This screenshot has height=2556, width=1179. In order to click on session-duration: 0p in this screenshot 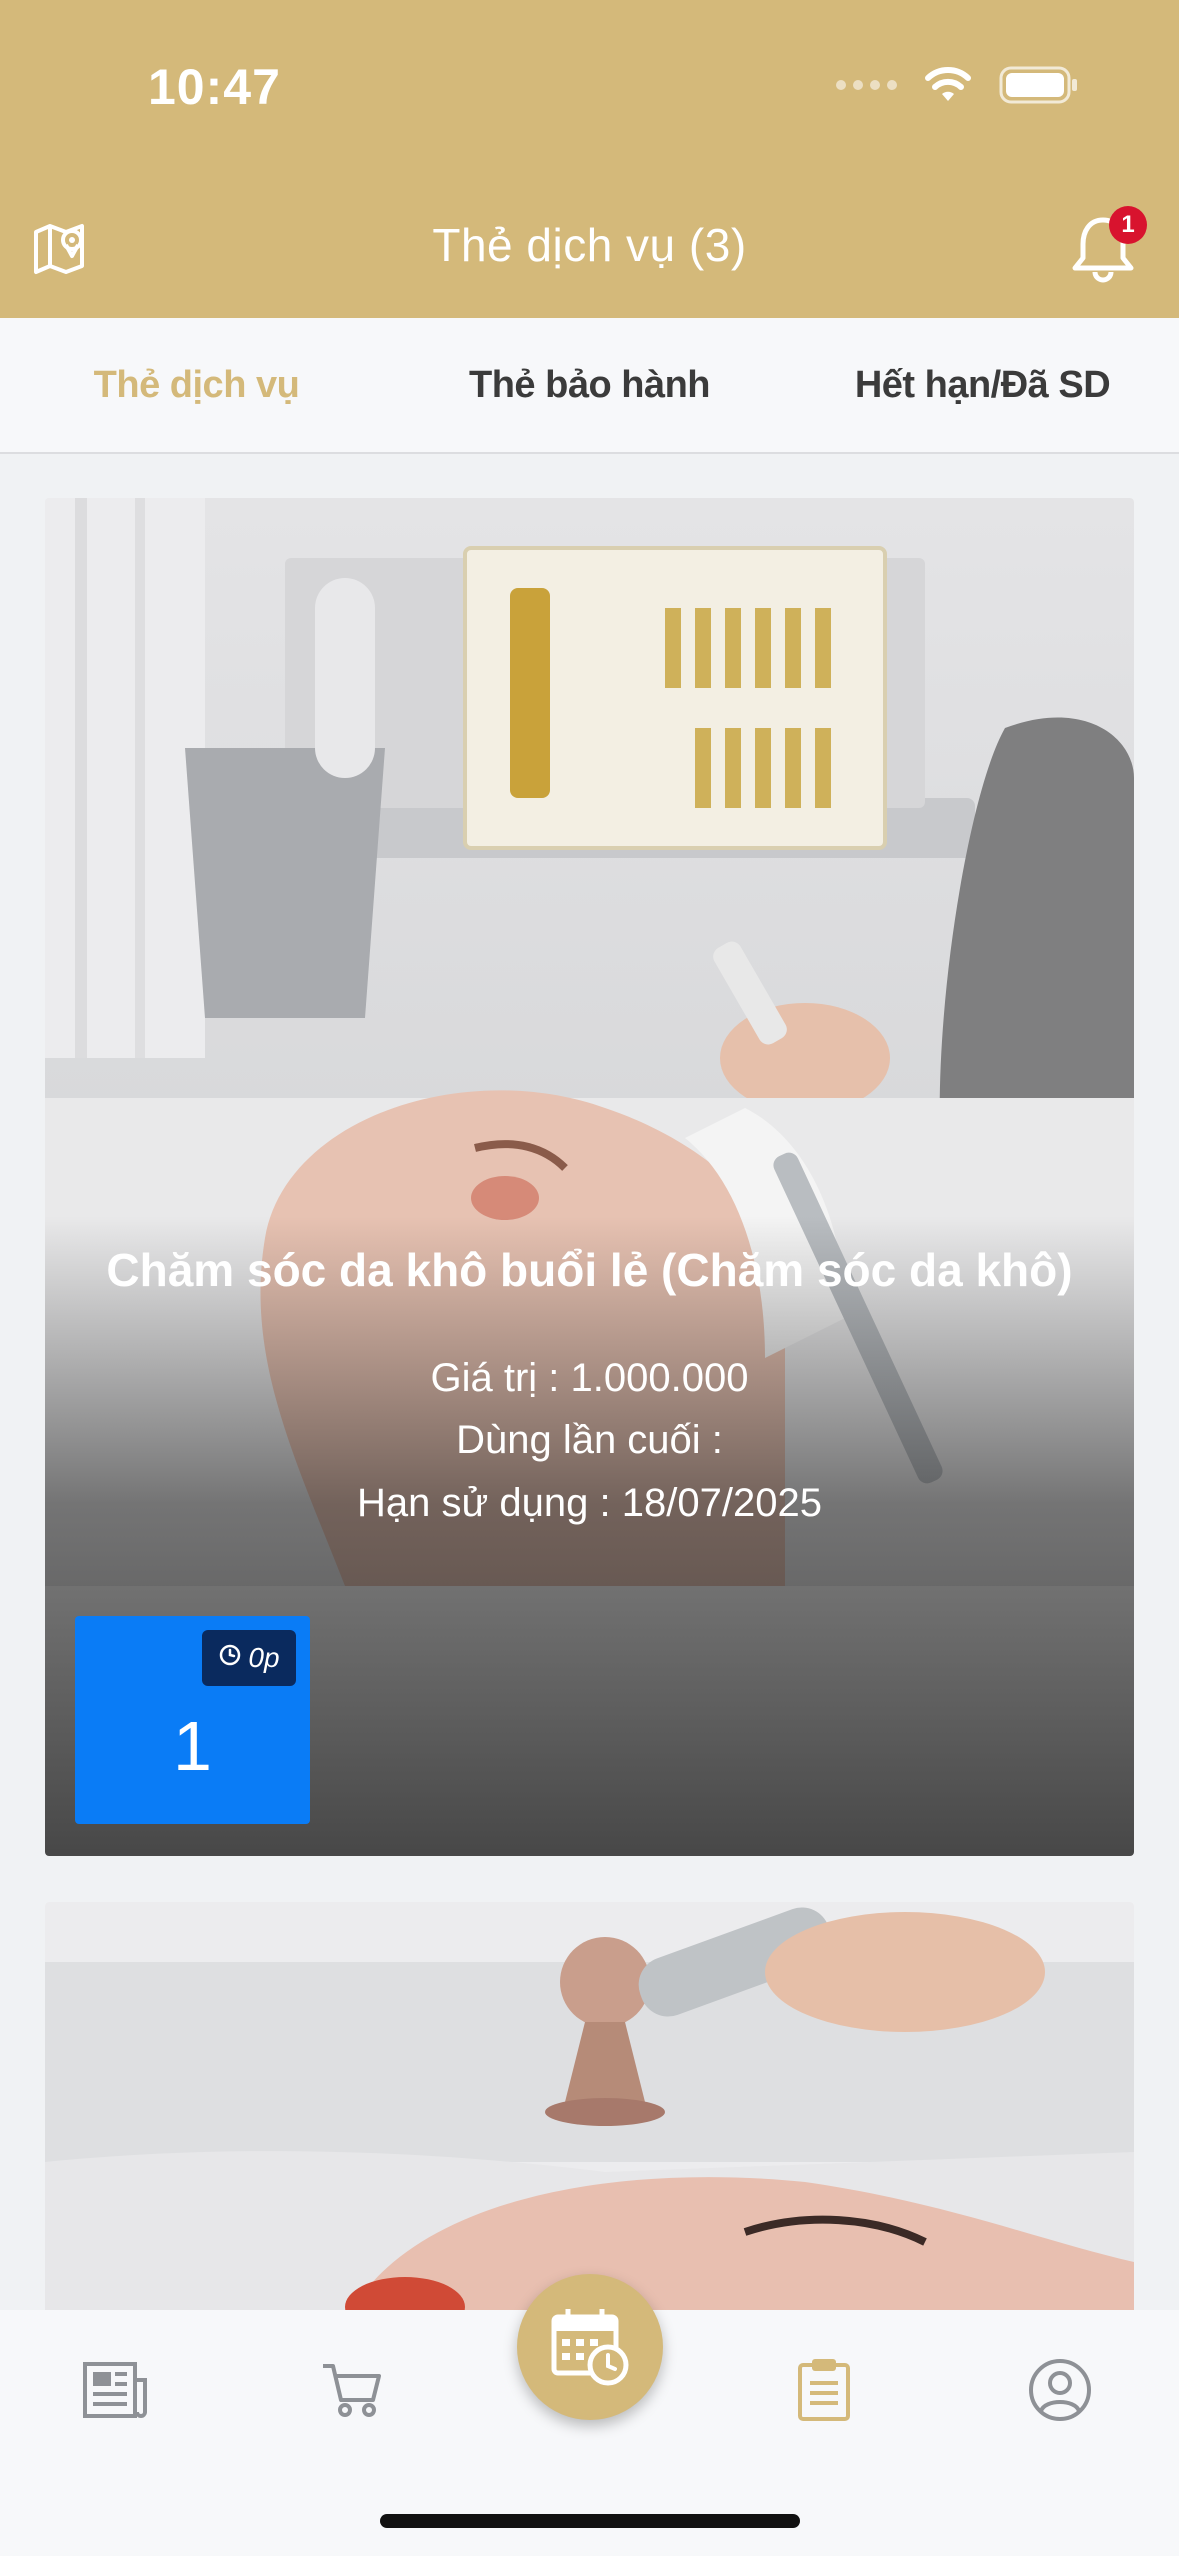, I will do `click(264, 1657)`.